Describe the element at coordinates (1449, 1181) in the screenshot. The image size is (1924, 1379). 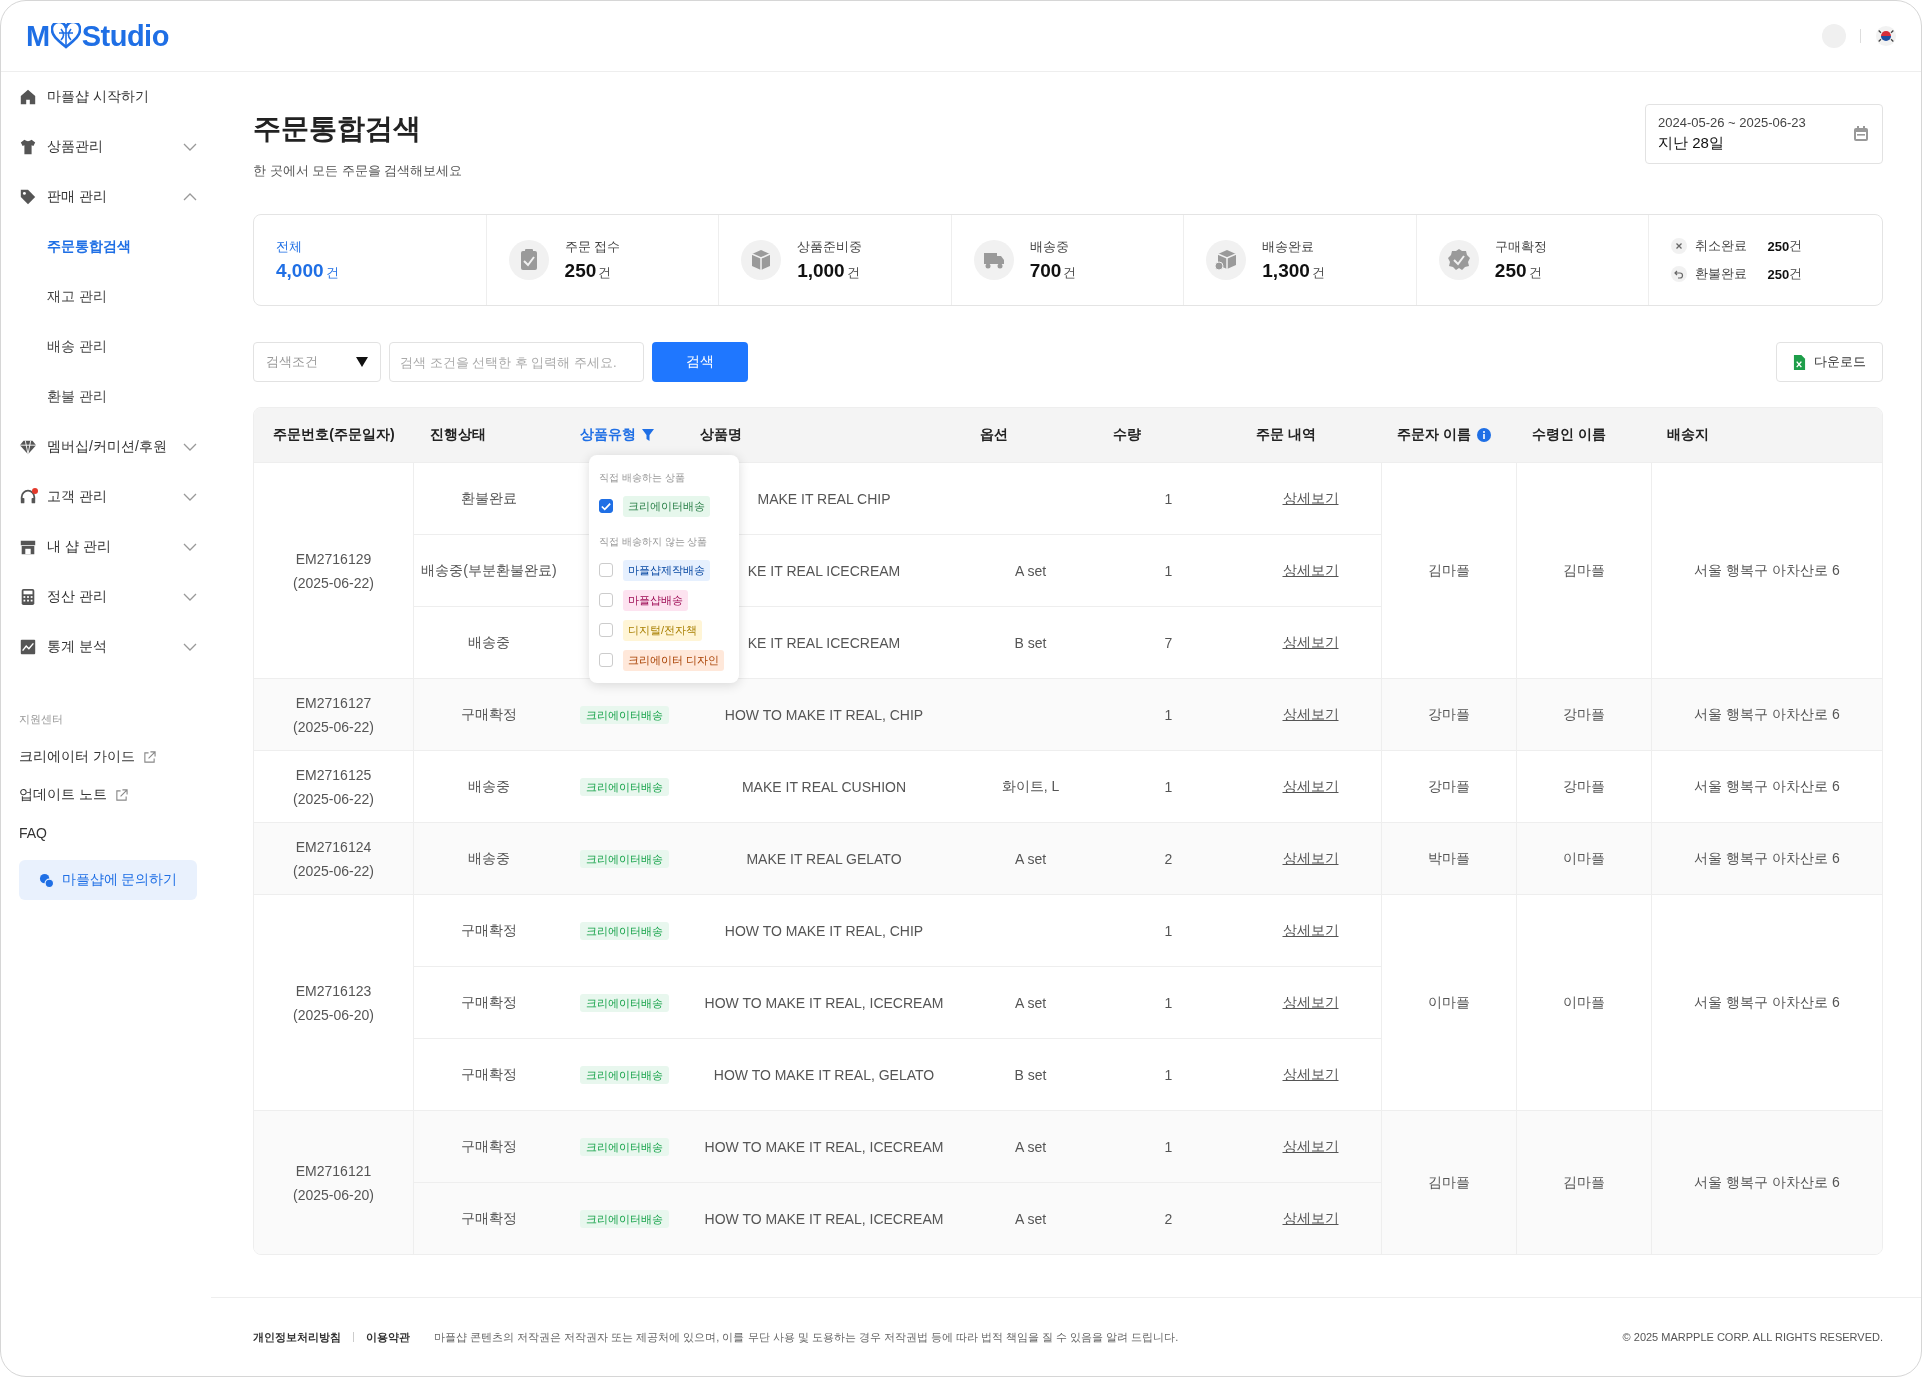
I see `table-cell: 김마플` at that location.